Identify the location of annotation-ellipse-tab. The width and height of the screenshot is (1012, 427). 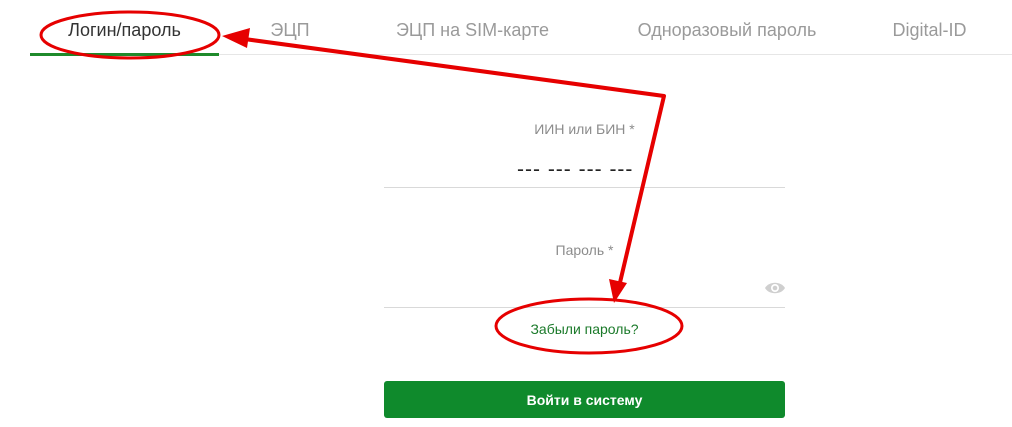
(130, 35).